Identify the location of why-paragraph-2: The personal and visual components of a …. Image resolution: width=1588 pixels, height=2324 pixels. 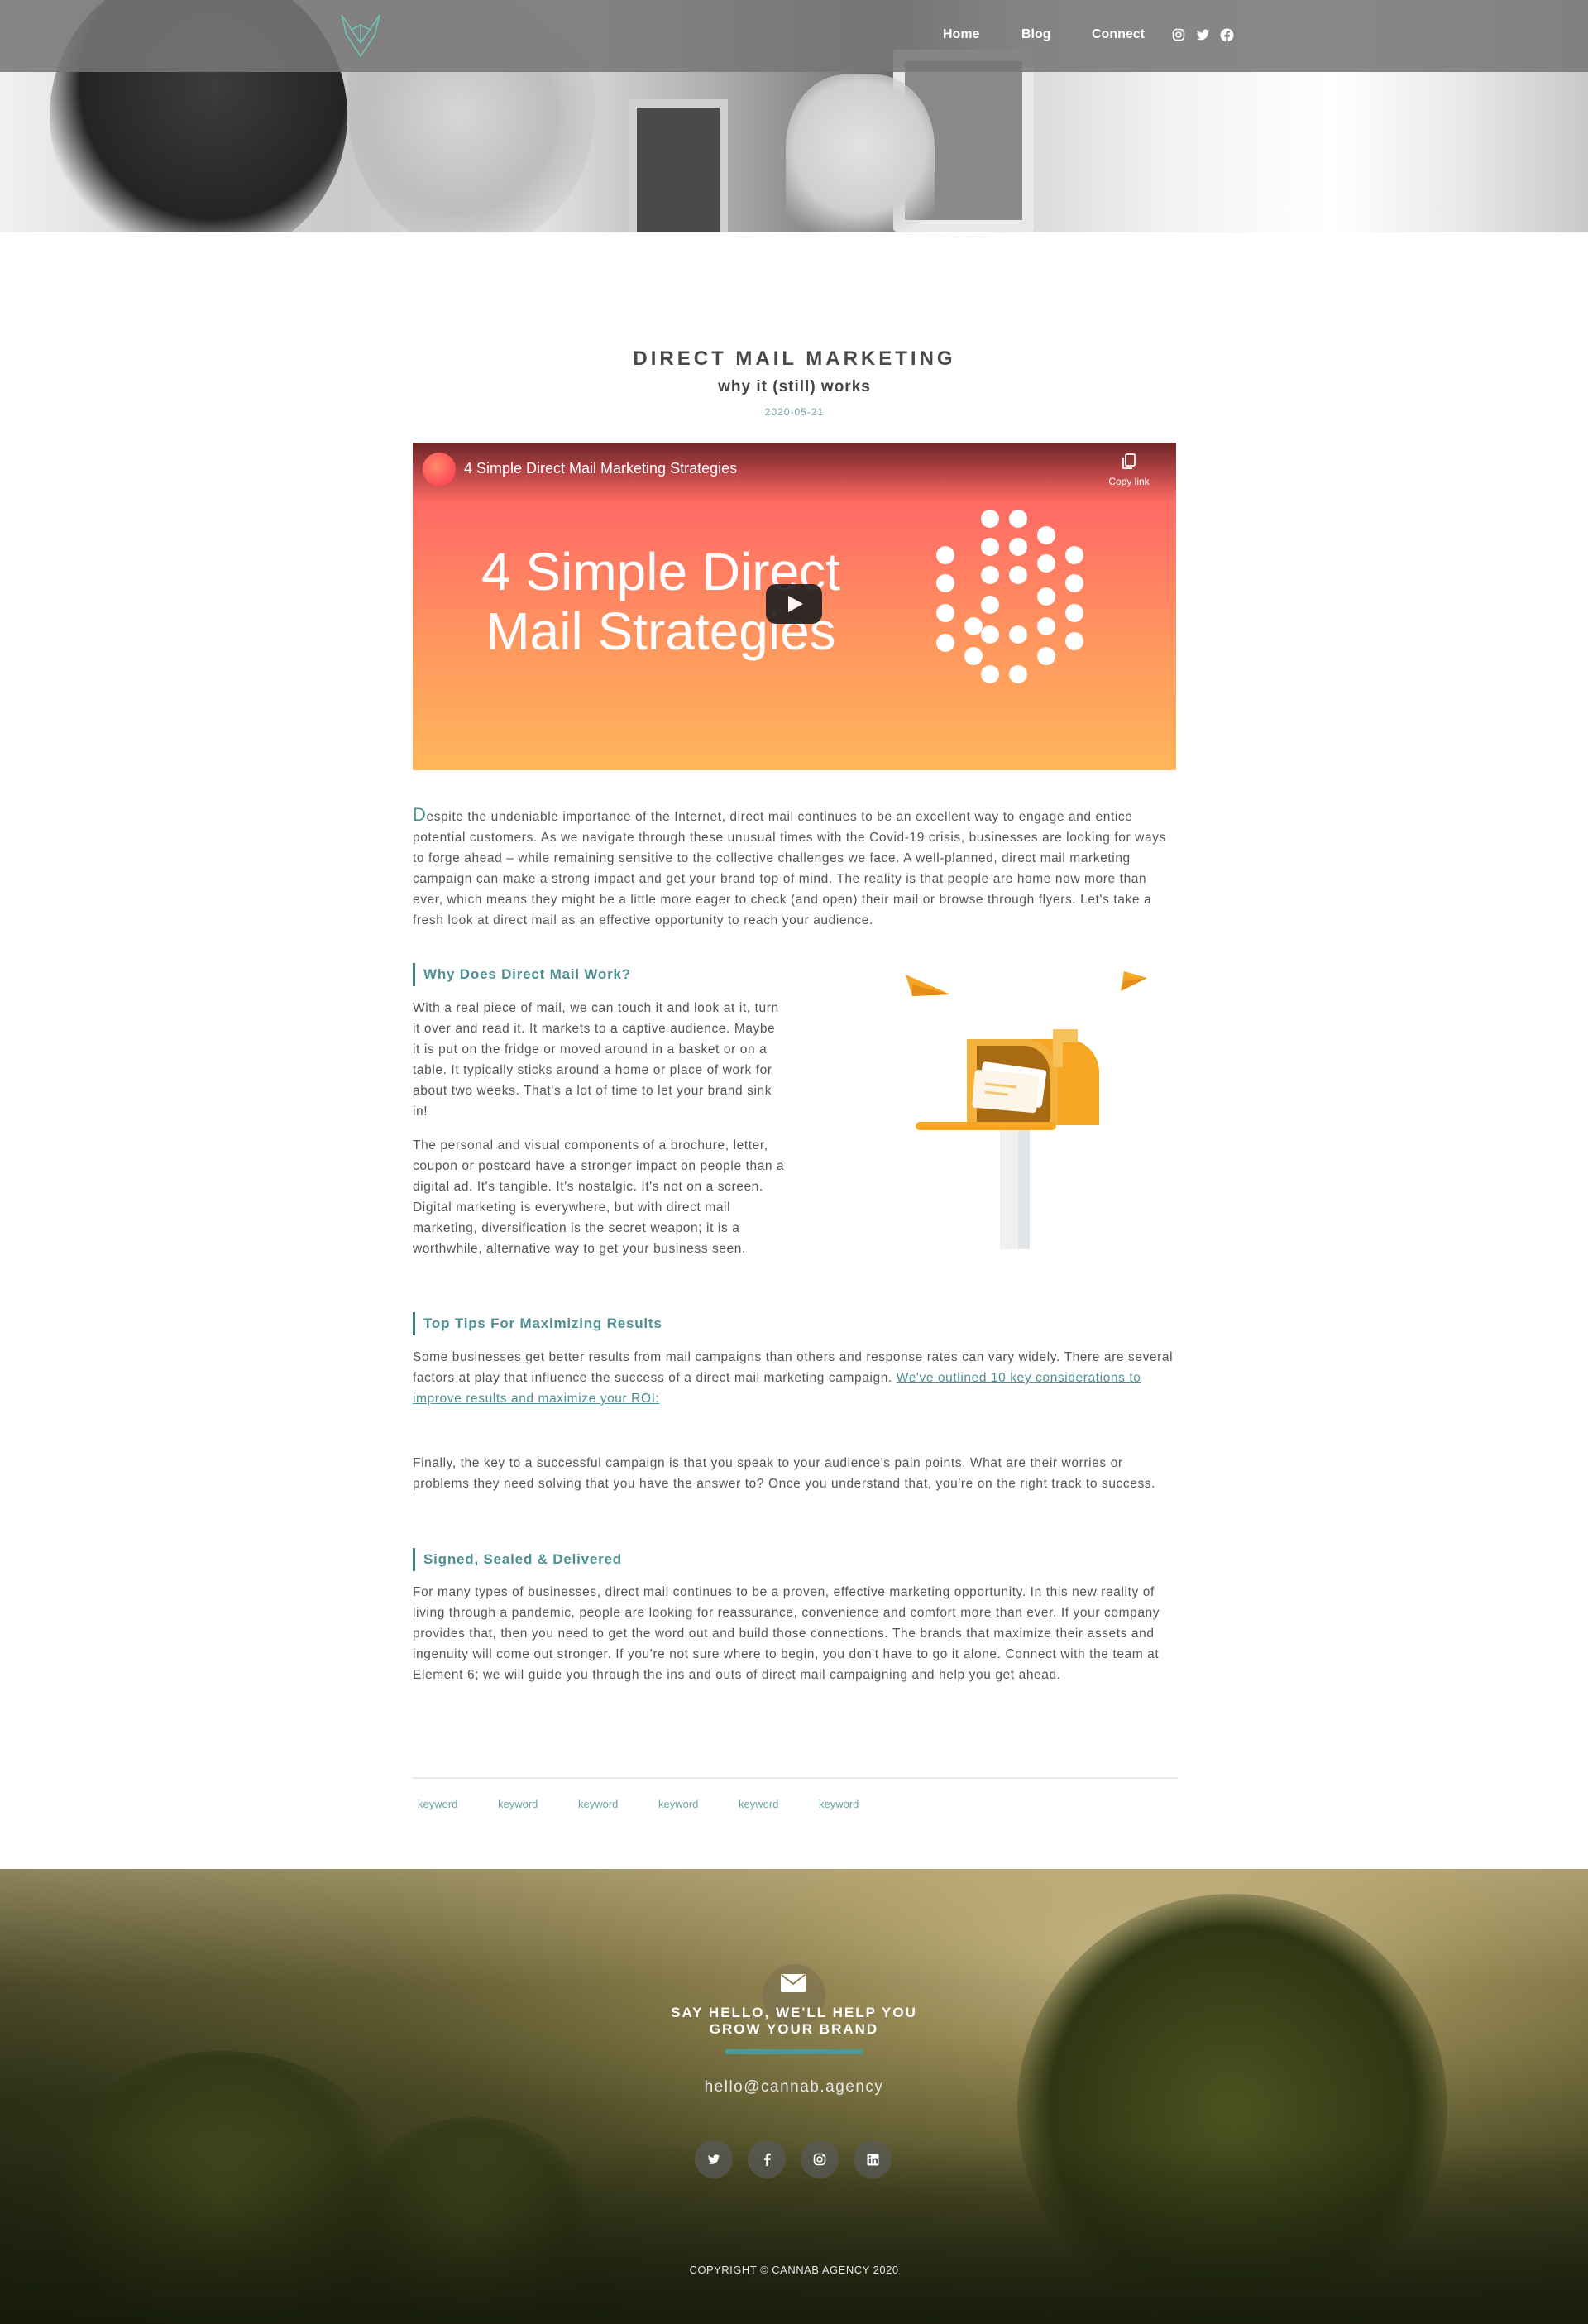
(599, 1197).